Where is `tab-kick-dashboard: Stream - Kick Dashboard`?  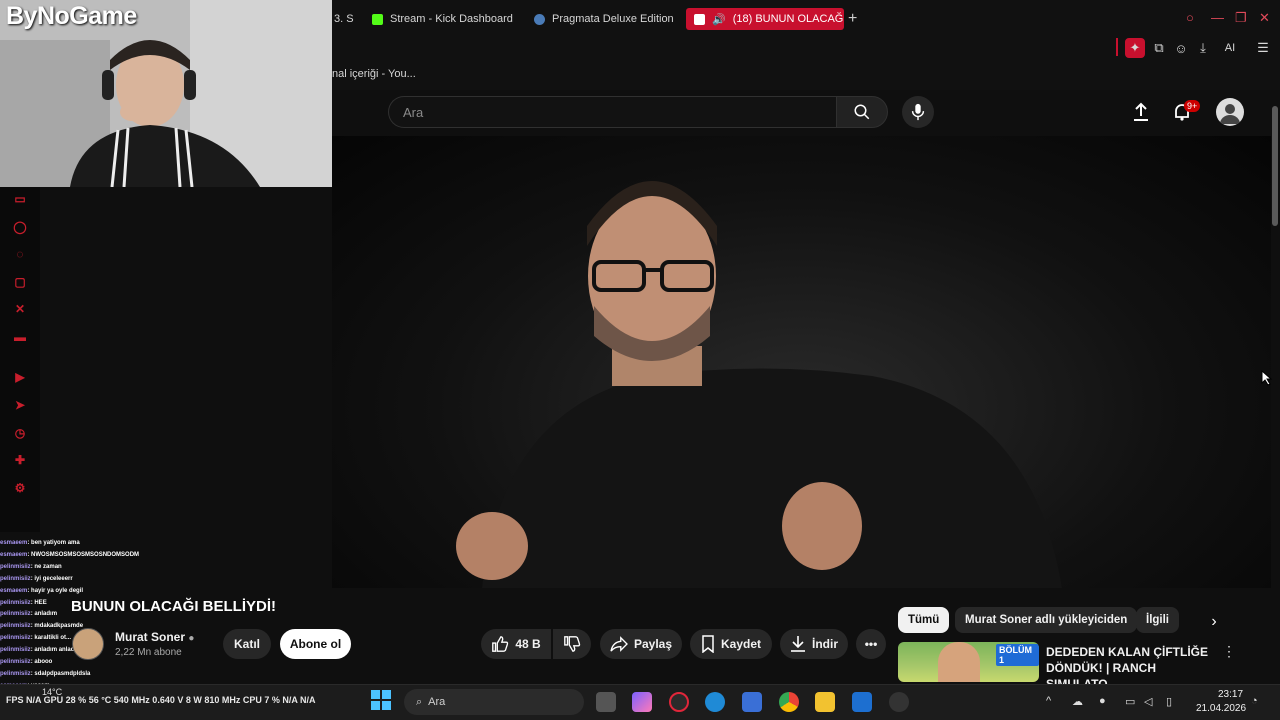
tab-kick-dashboard: Stream - Kick Dashboard is located at coordinates (447, 19).